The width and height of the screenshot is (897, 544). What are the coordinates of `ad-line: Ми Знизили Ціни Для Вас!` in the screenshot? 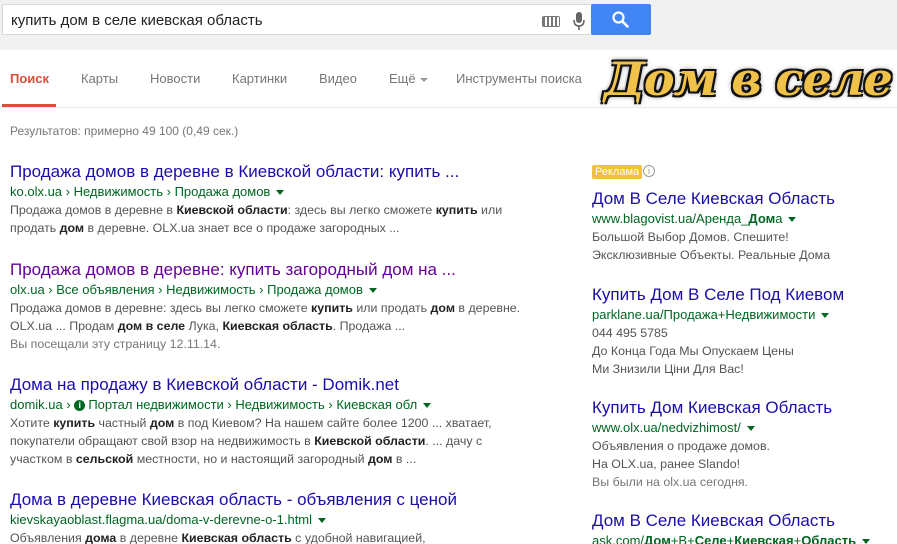 It's located at (668, 369).